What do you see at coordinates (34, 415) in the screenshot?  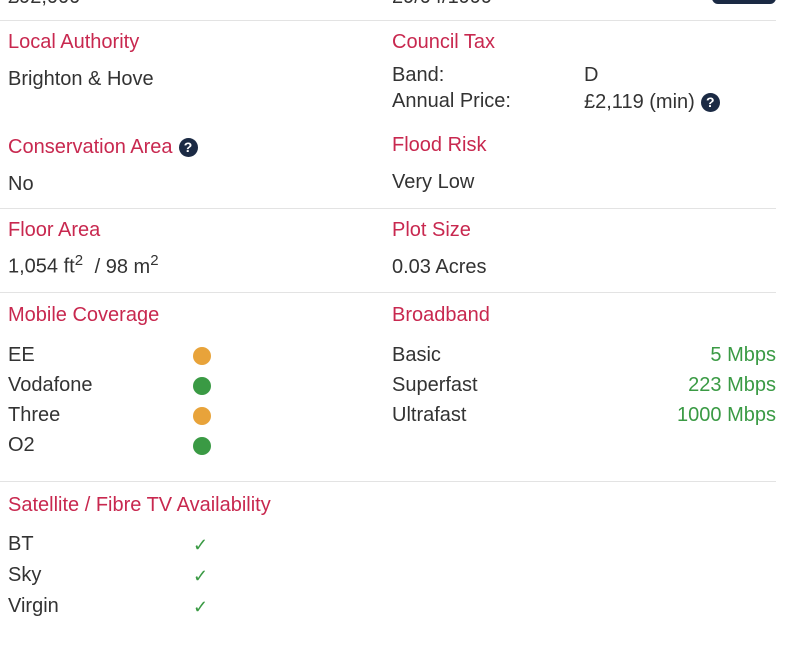 I see `network-name: Three` at bounding box center [34, 415].